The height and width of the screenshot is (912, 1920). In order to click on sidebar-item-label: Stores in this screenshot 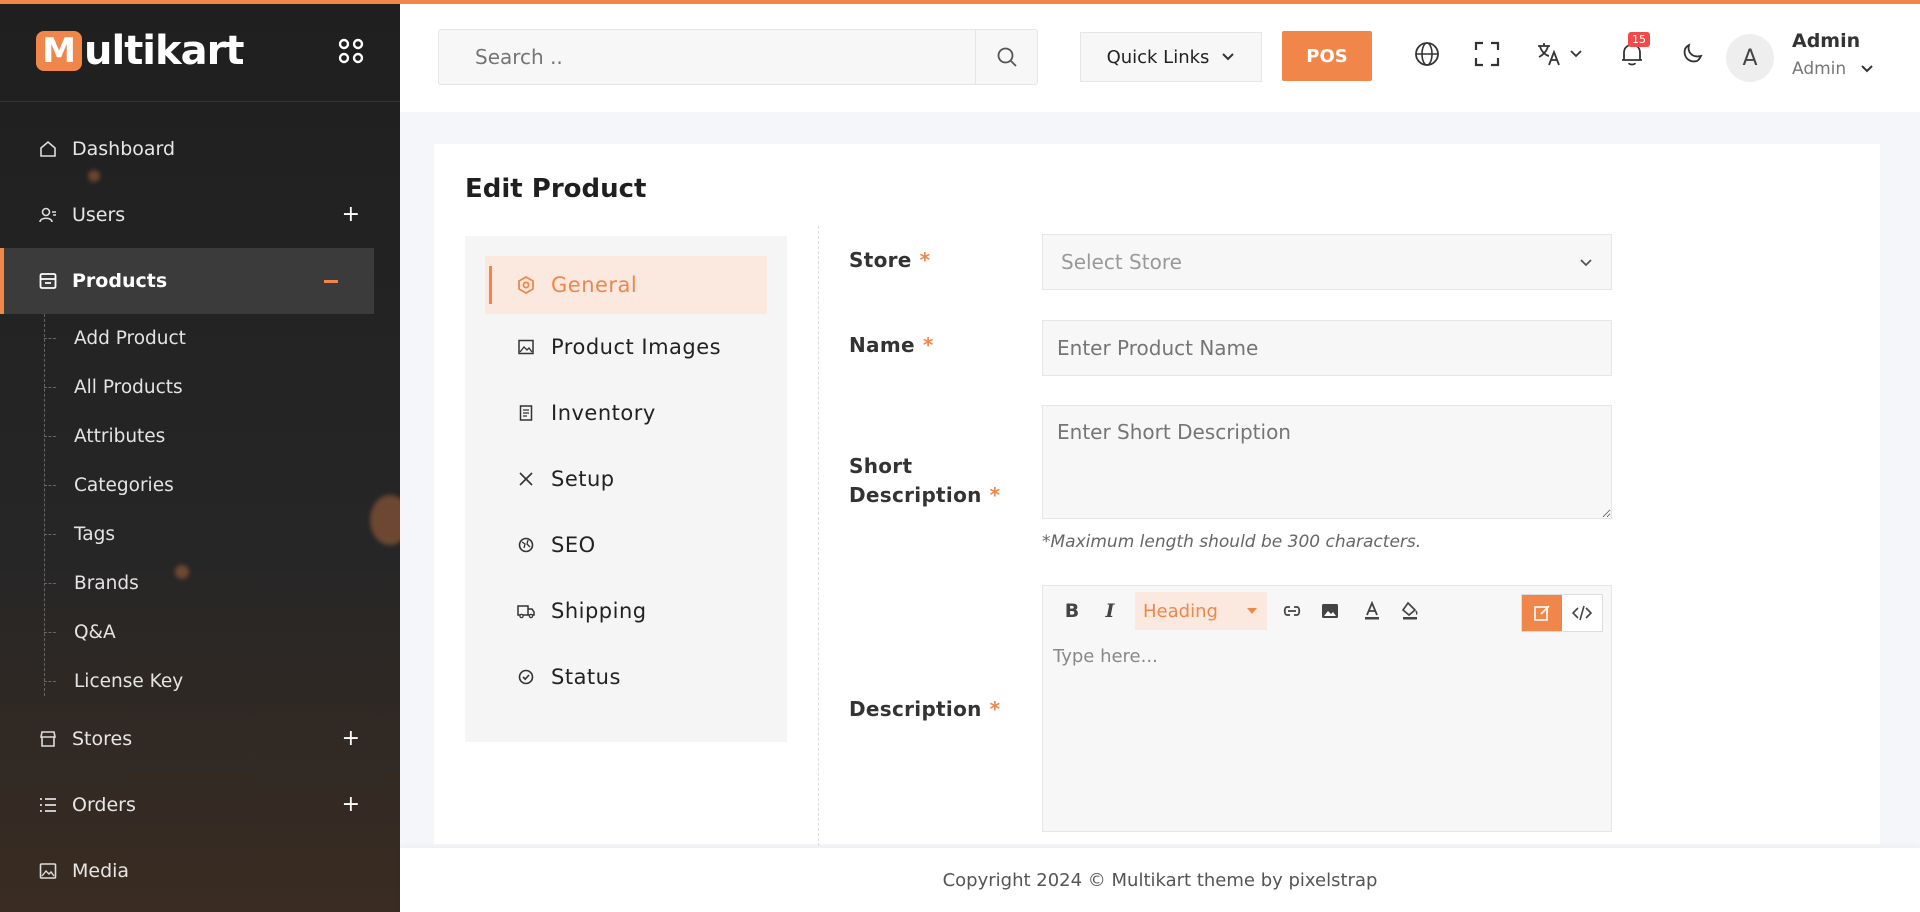, I will do `click(102, 739)`.